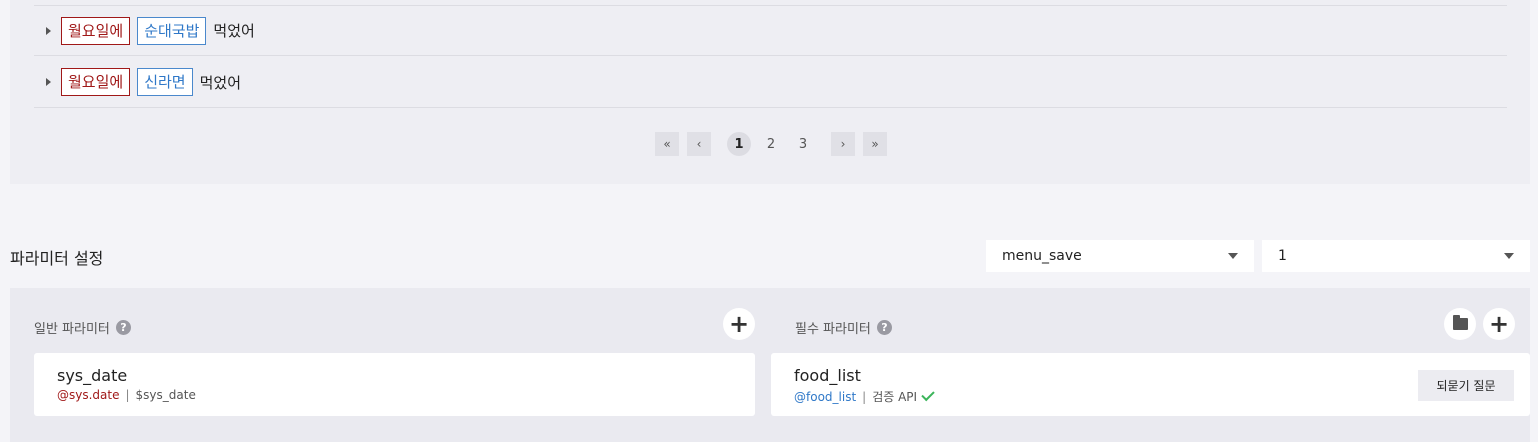  What do you see at coordinates (928, 394) in the screenshot?
I see `check-icon` at bounding box center [928, 394].